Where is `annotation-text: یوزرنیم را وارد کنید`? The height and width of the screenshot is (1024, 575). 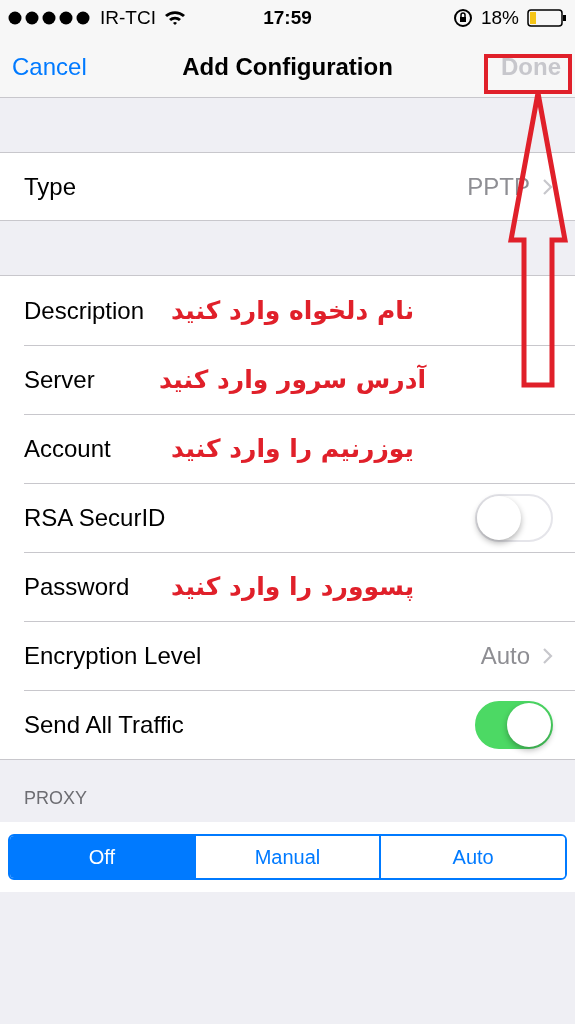
annotation-text: یوزرنیم را وارد کنید is located at coordinates (292, 448).